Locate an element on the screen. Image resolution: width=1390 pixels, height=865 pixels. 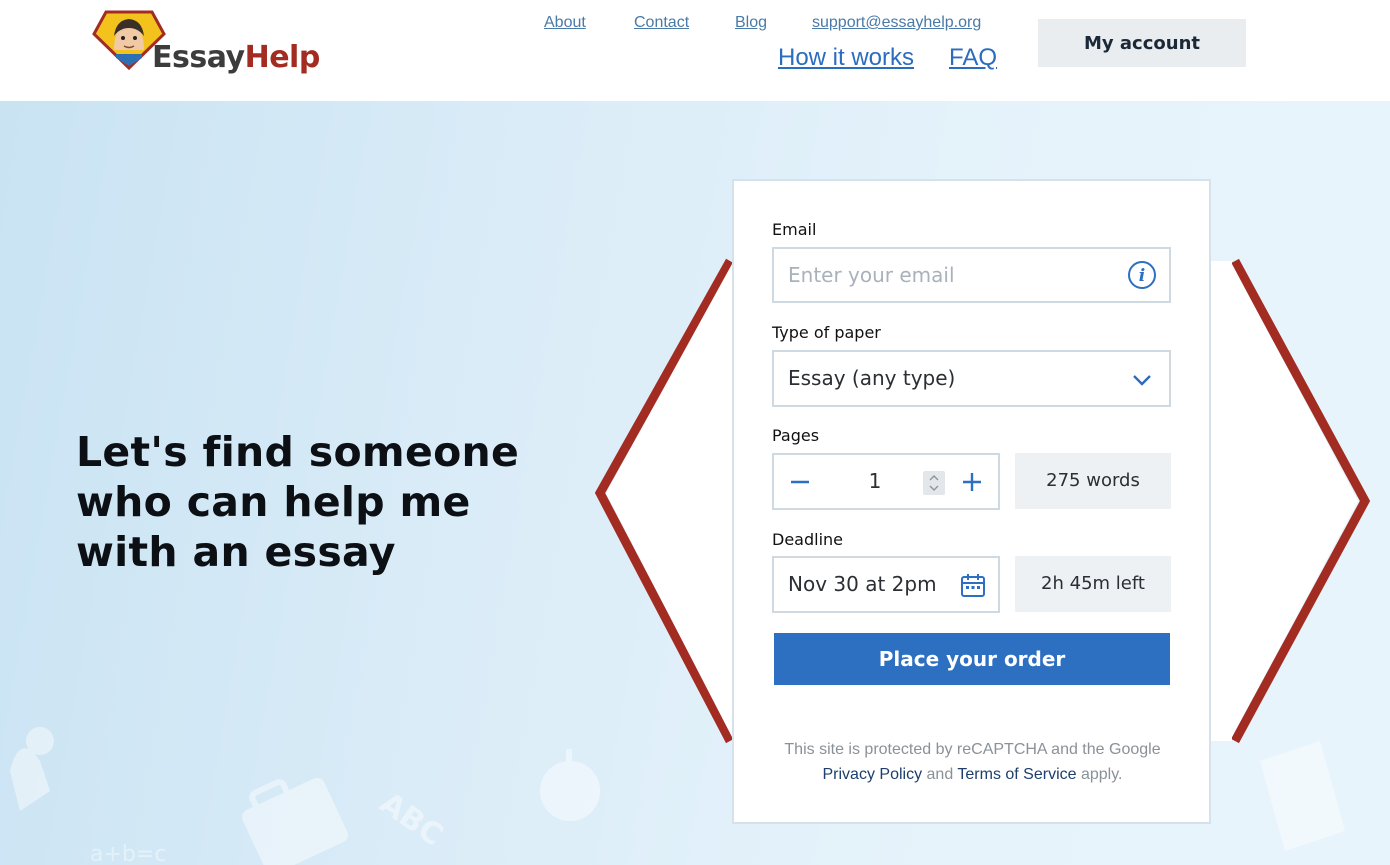
terms-of-service-link: Terms of Service is located at coordinates (1016, 774).